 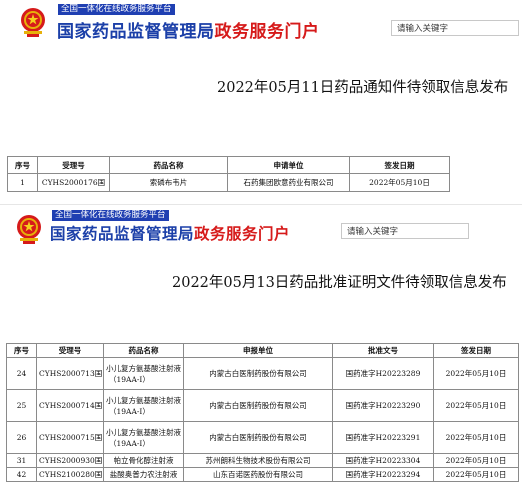 What do you see at coordinates (143, 460) in the screenshot?
I see `row-drug: 帕立骨化醇注射液` at bounding box center [143, 460].